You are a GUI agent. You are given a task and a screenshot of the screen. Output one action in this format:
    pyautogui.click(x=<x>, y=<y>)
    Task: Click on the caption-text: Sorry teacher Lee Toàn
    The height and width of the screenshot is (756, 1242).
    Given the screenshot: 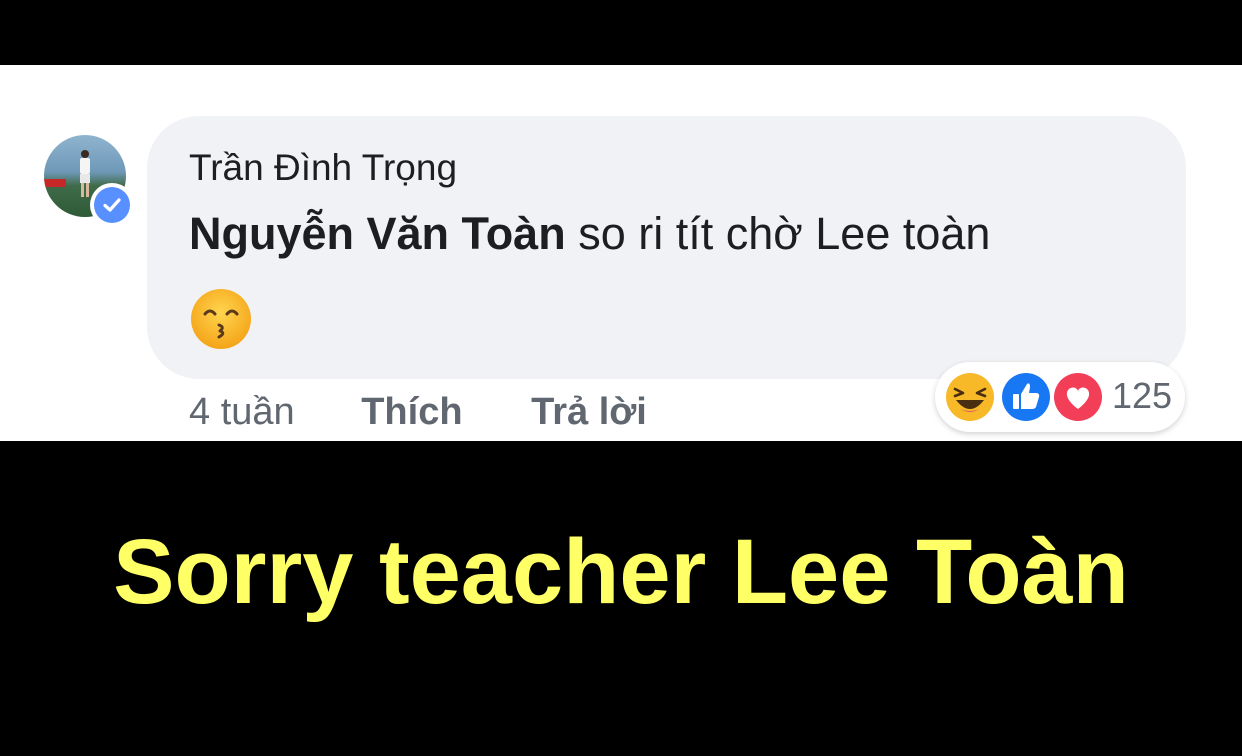 What is the action you would take?
    pyautogui.click(x=621, y=572)
    